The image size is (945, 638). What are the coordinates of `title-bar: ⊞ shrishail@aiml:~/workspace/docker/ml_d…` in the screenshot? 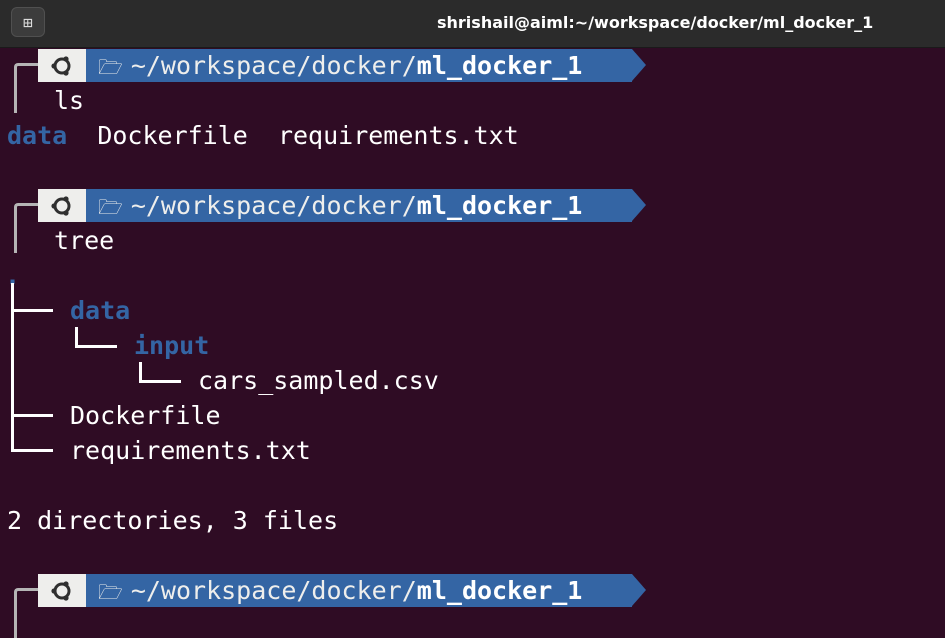 It's located at (472, 24).